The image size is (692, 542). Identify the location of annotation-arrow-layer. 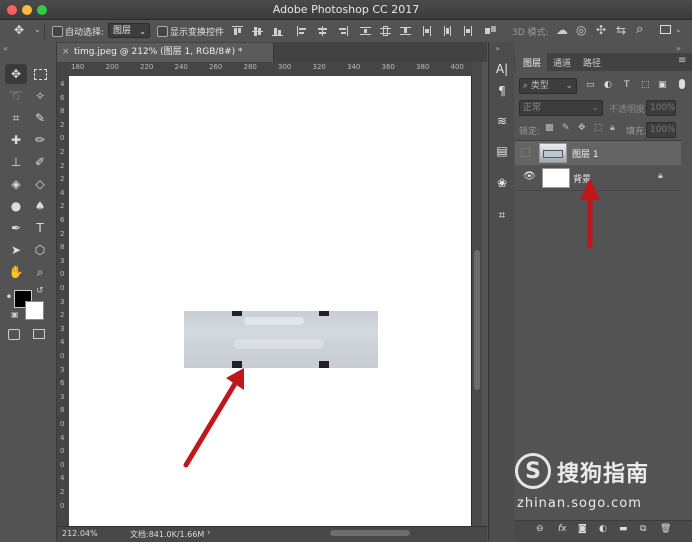
(590, 213).